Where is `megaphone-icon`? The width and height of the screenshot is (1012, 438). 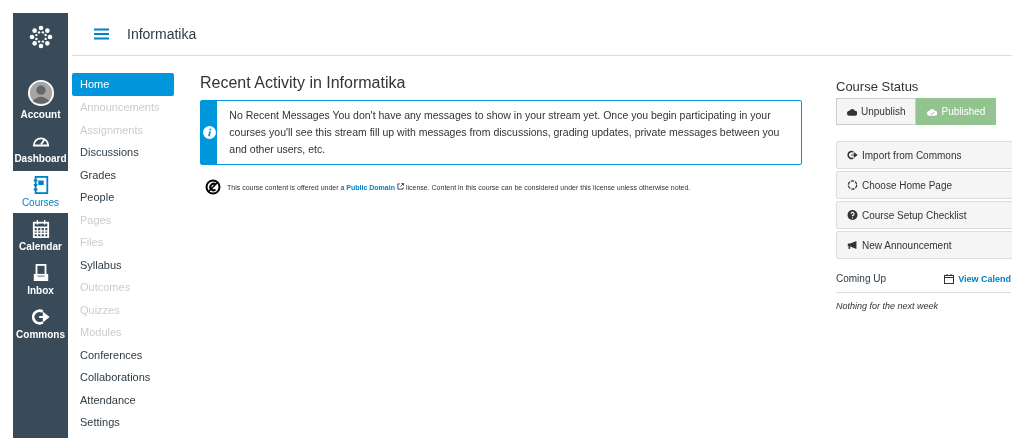 megaphone-icon is located at coordinates (852, 245).